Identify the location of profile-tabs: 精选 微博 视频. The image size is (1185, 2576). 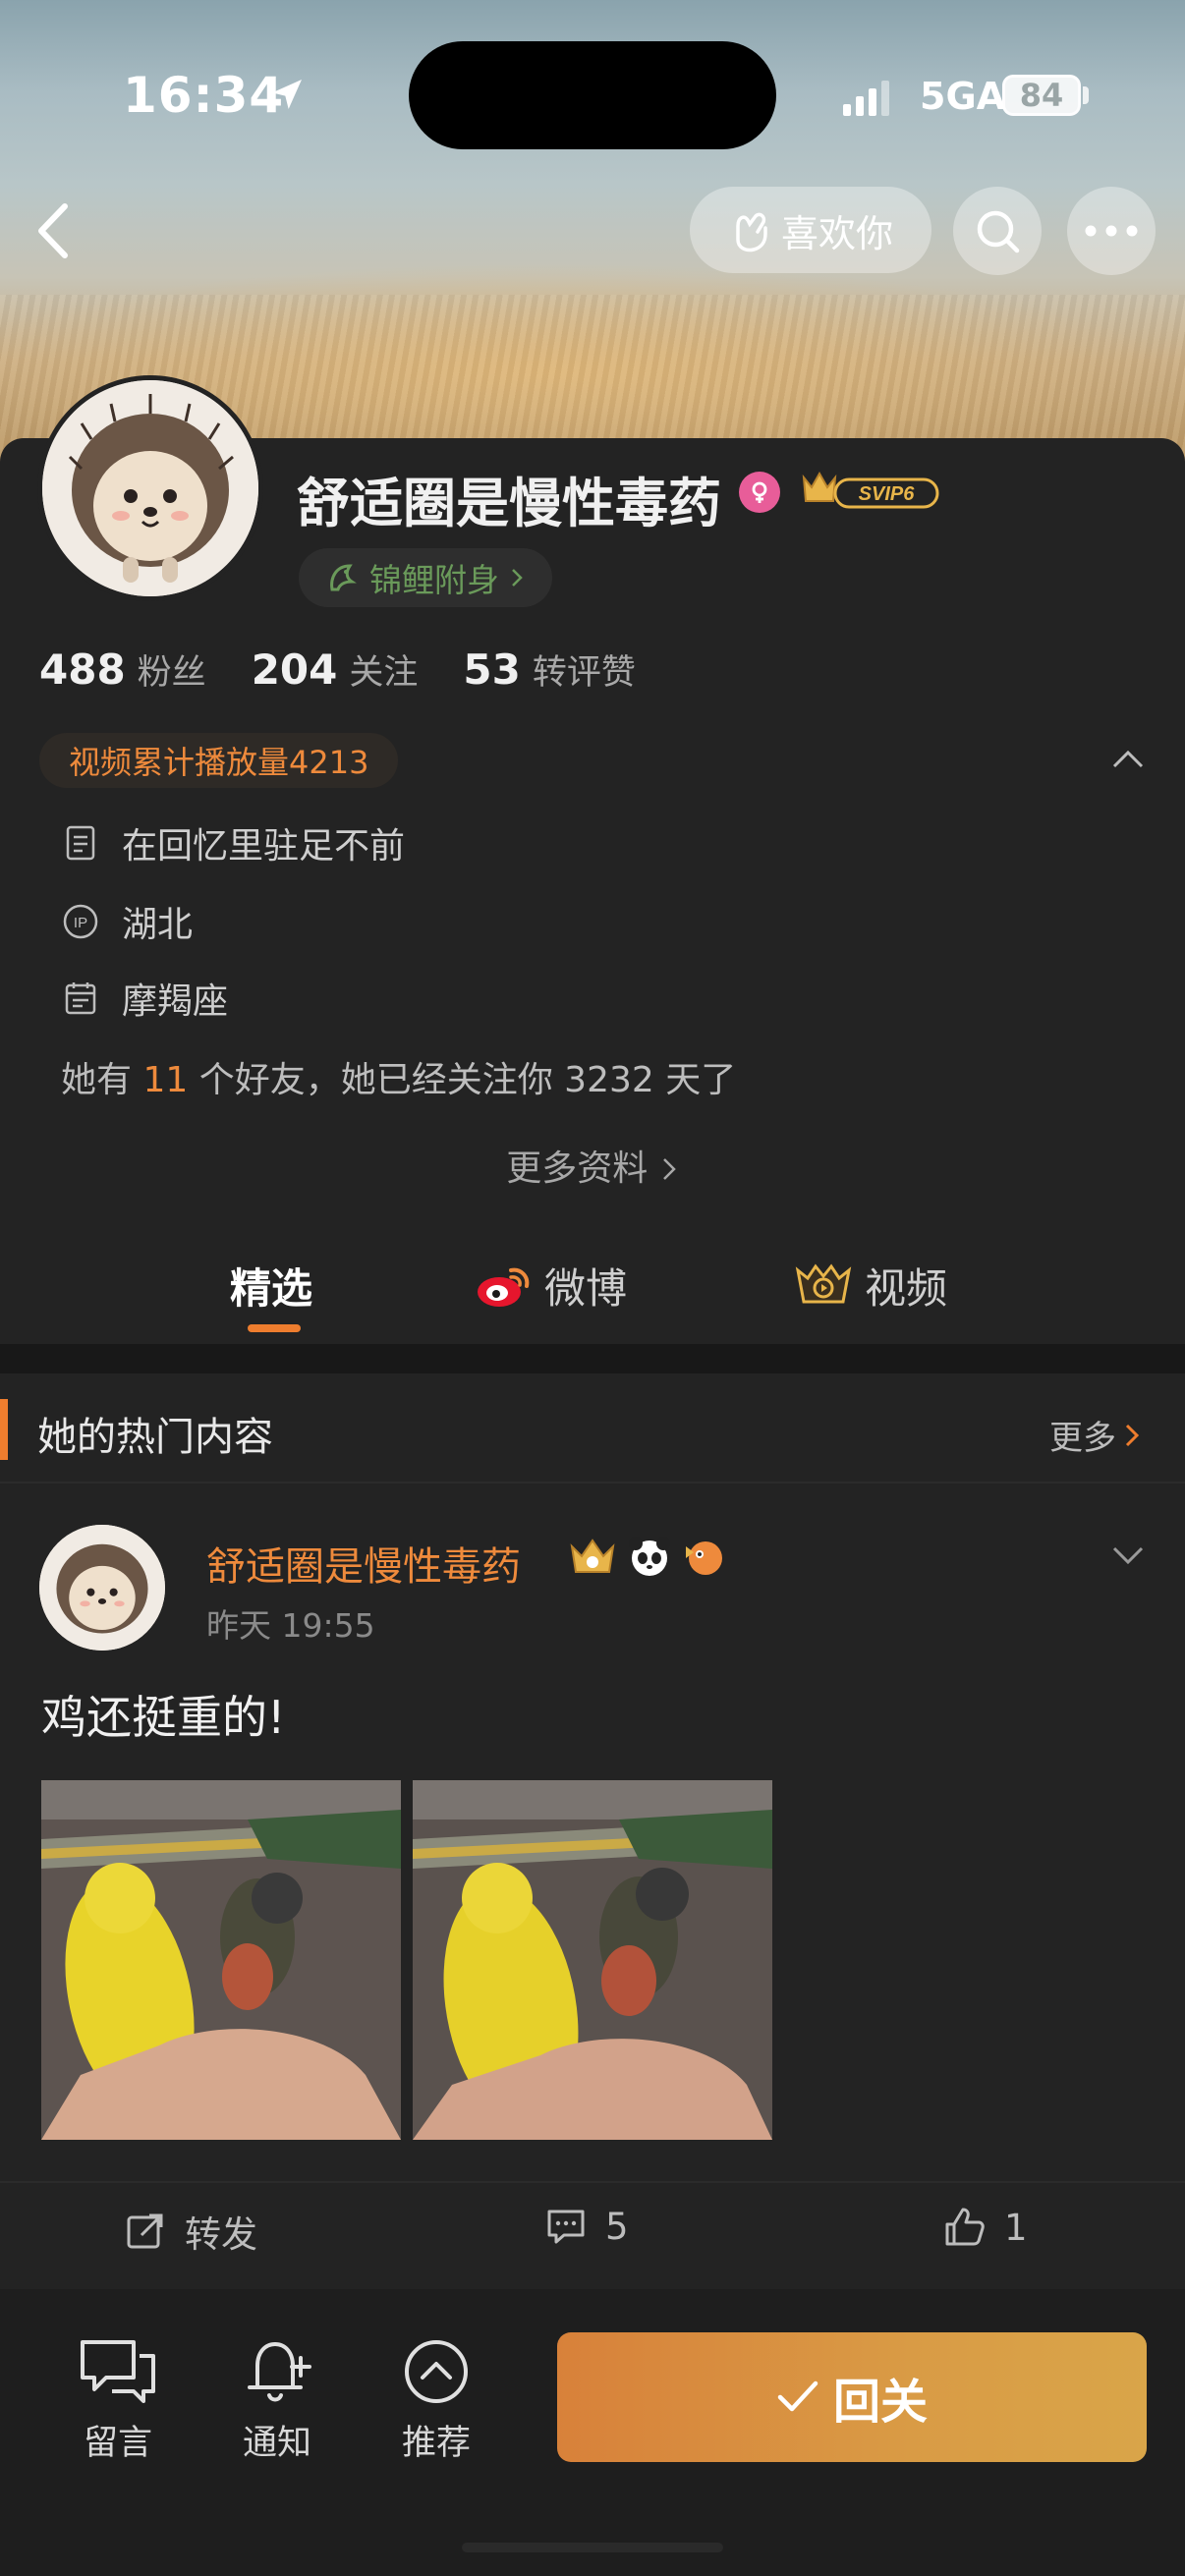
(592, 1288).